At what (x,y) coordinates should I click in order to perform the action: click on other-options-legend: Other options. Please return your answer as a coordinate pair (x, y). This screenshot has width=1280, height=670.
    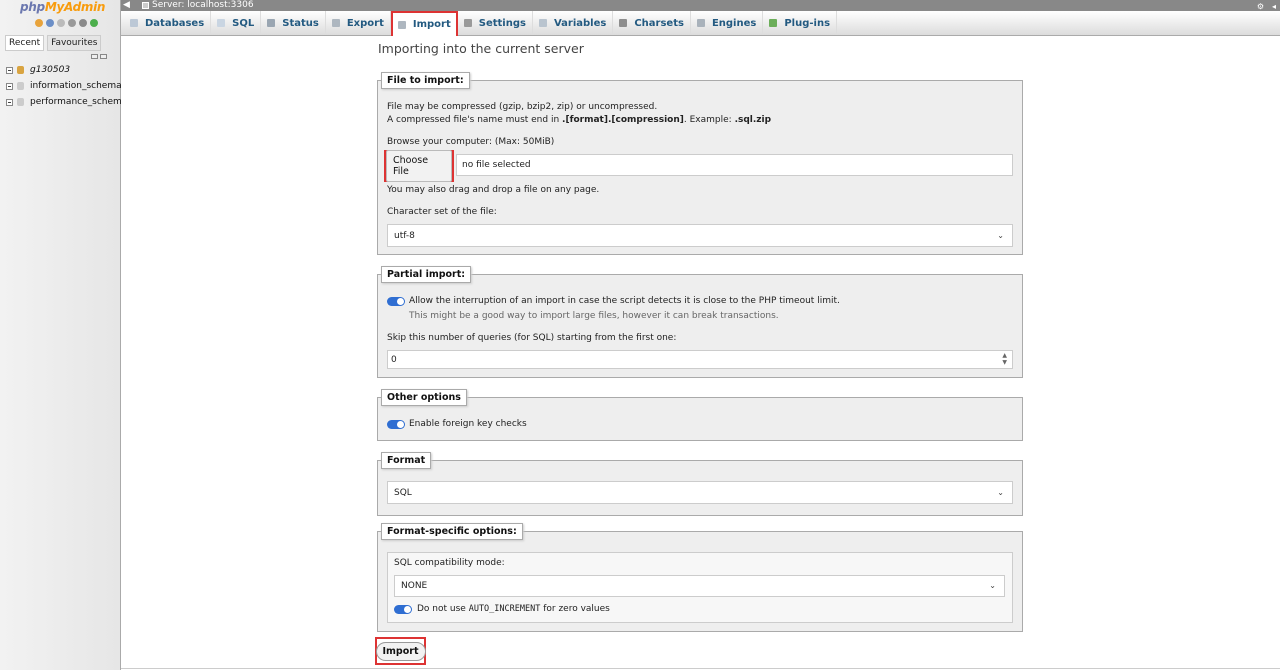
    Looking at the image, I should click on (424, 397).